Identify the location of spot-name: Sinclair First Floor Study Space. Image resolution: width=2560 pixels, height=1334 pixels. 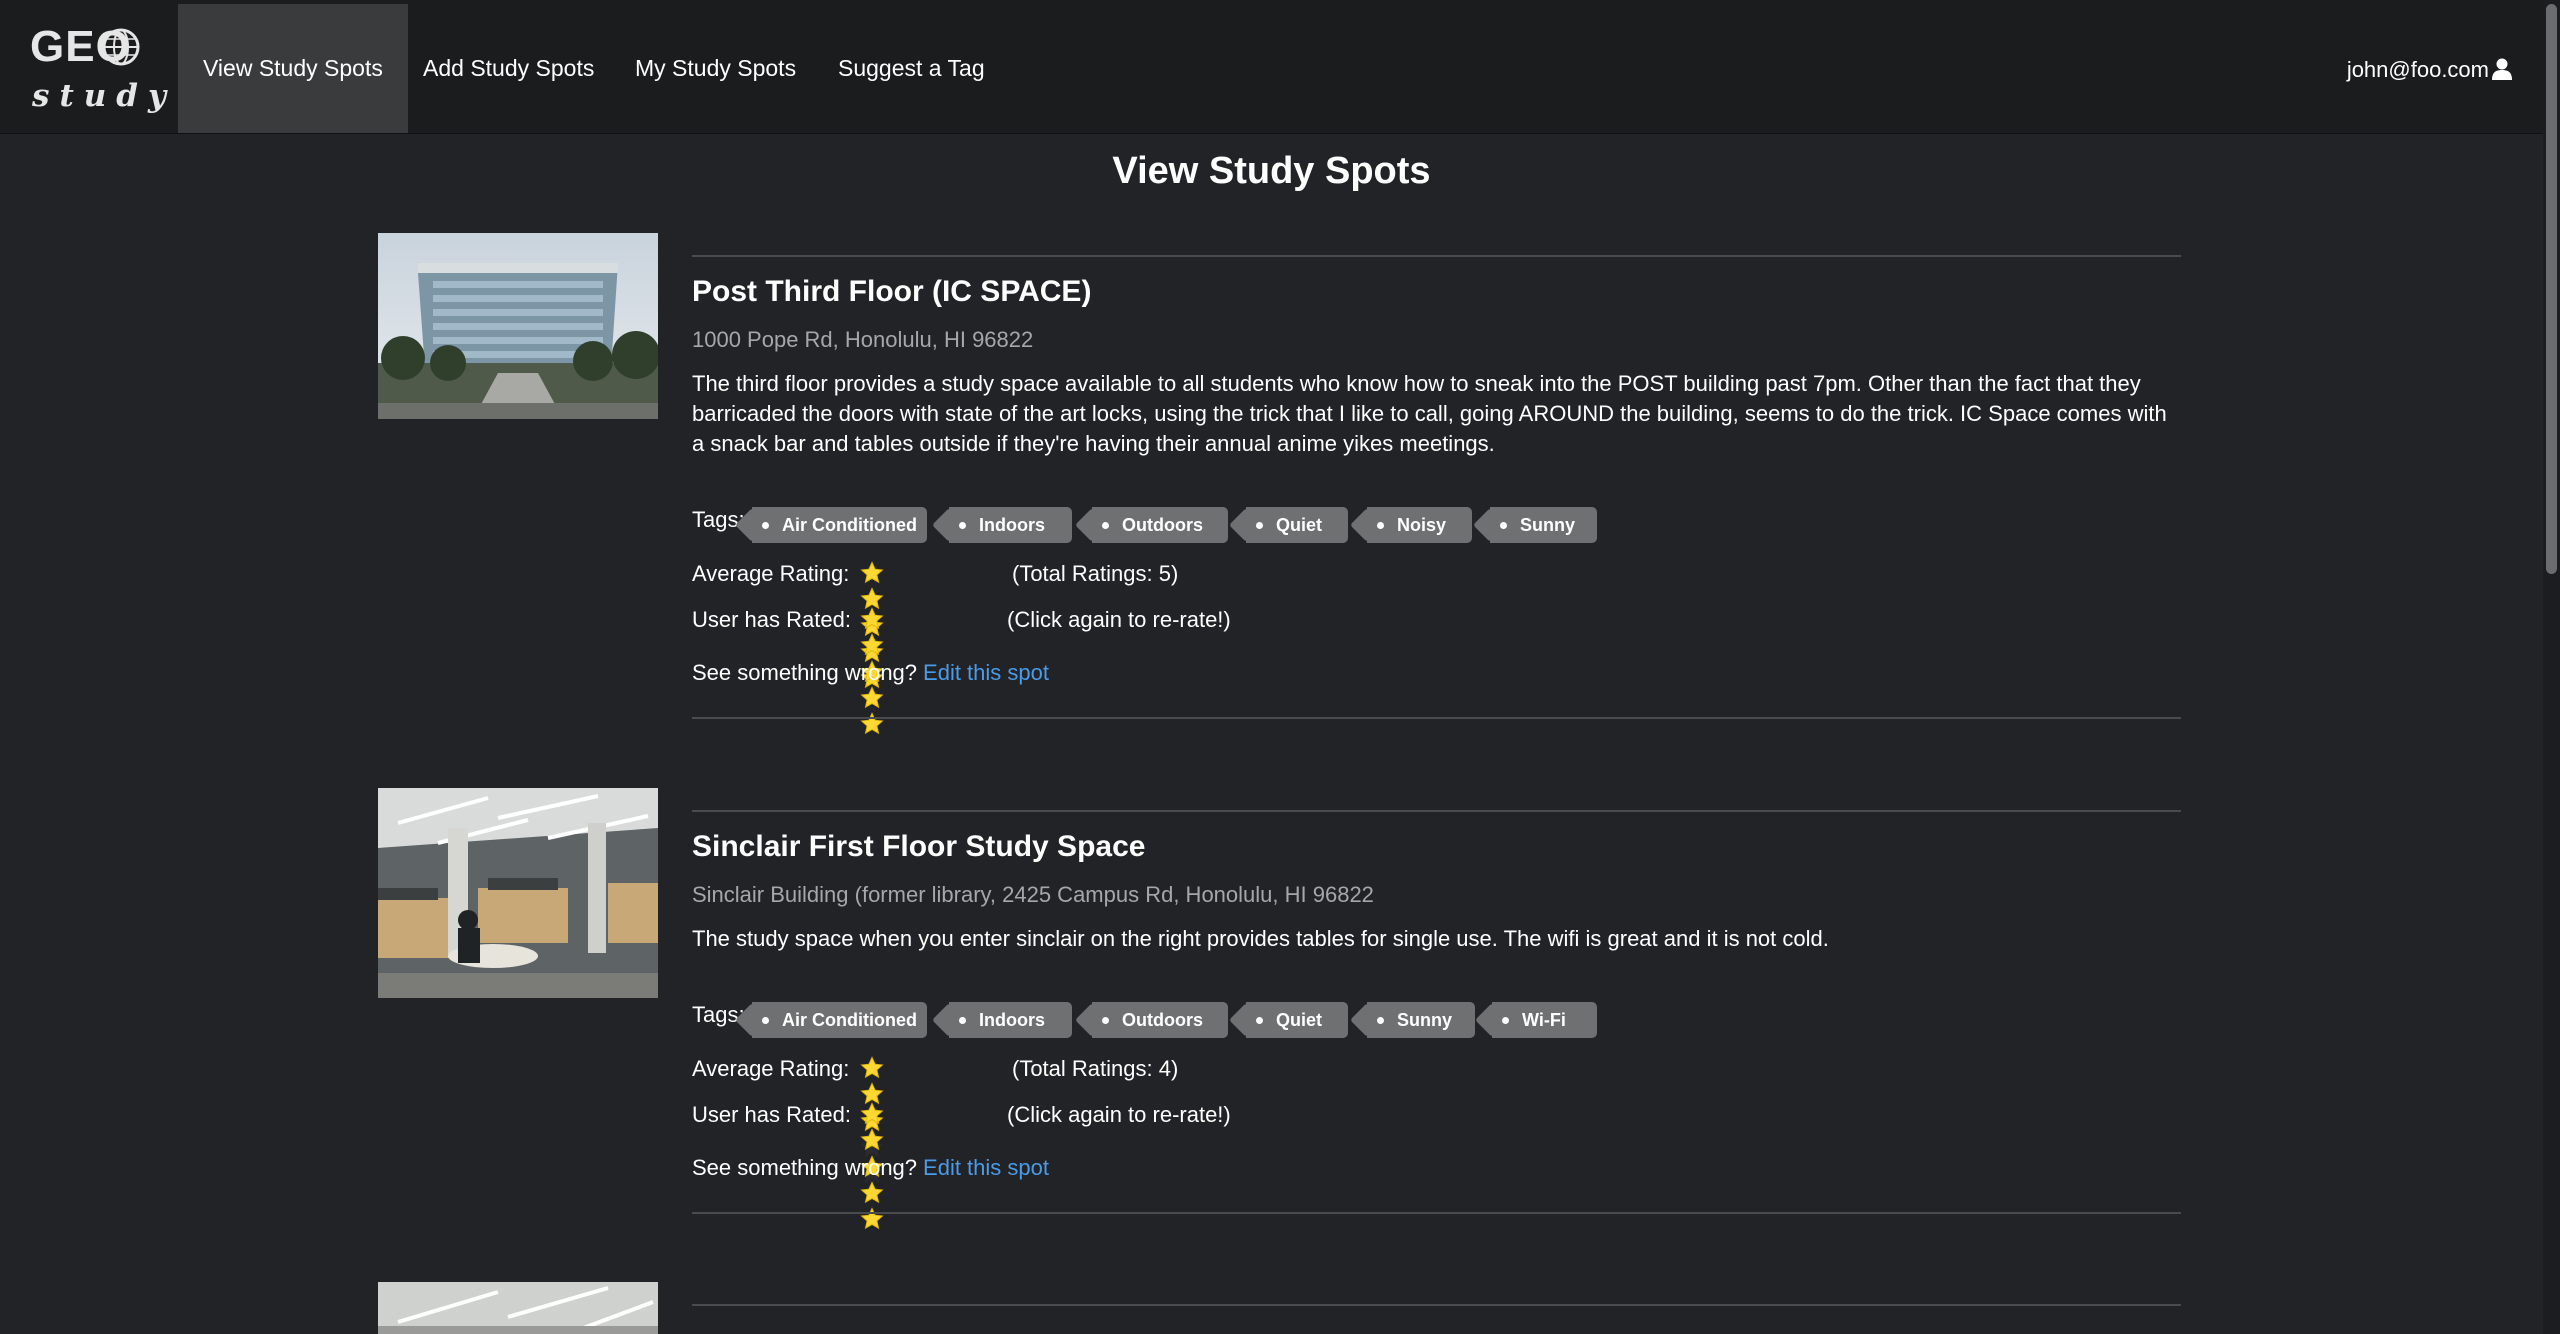
(919, 846).